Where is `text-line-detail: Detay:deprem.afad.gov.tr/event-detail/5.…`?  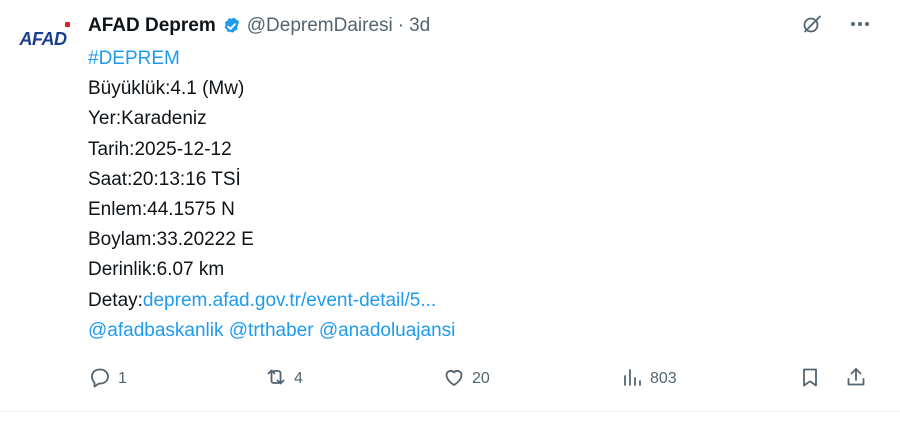 text-line-detail: Detay:deprem.afad.gov.tr/event-detail/5.… is located at coordinates (478, 301).